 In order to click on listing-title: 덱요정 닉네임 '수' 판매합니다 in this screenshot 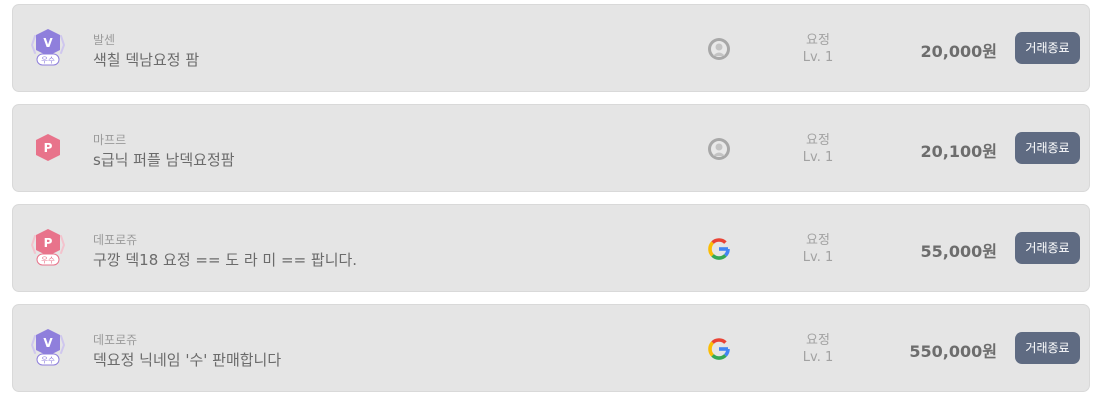, I will do `click(187, 359)`.